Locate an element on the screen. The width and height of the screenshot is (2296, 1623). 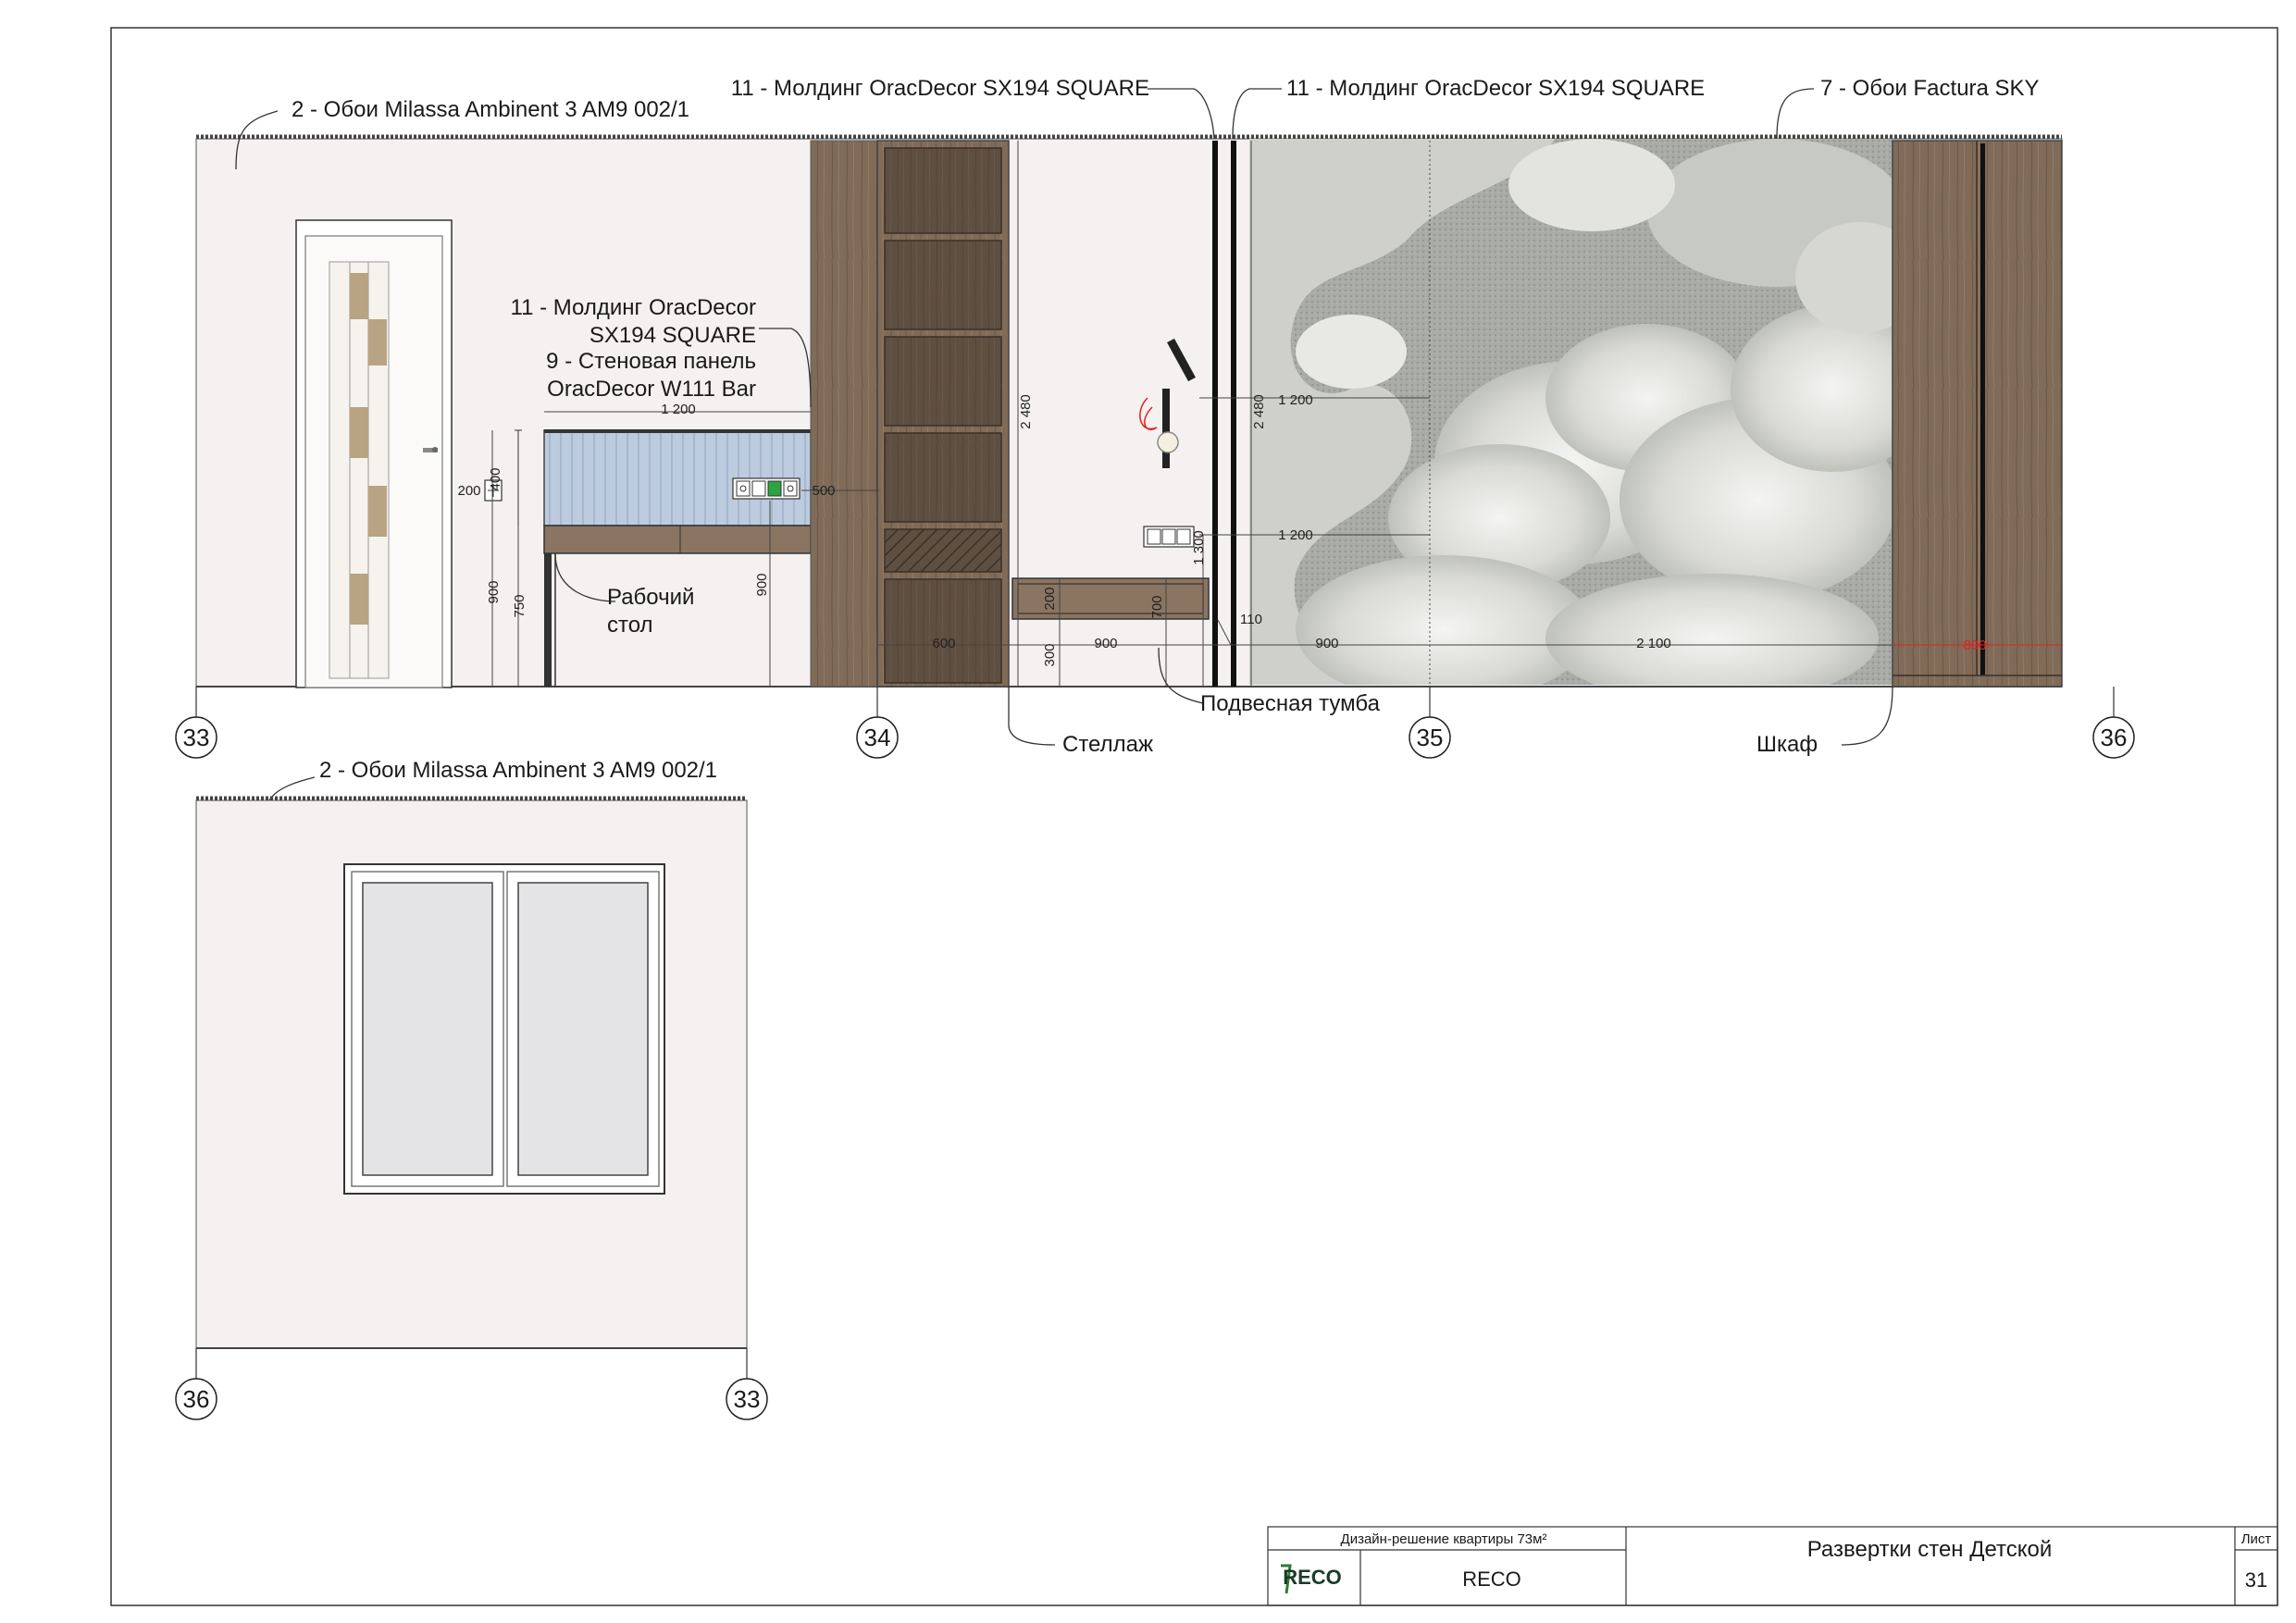
cabinet-sockets is located at coordinates (1169, 537).